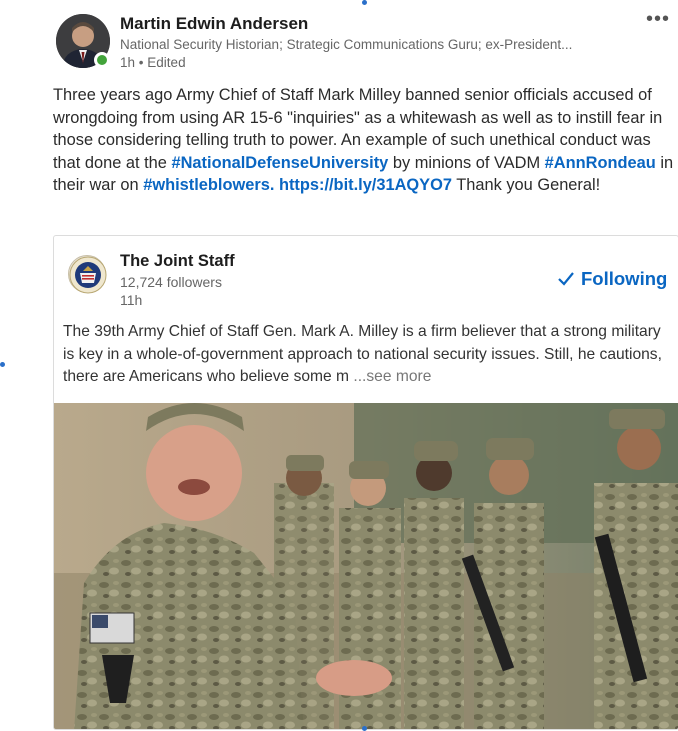  Describe the element at coordinates (131, 300) in the screenshot. I see `shared-post-time: 11h` at that location.